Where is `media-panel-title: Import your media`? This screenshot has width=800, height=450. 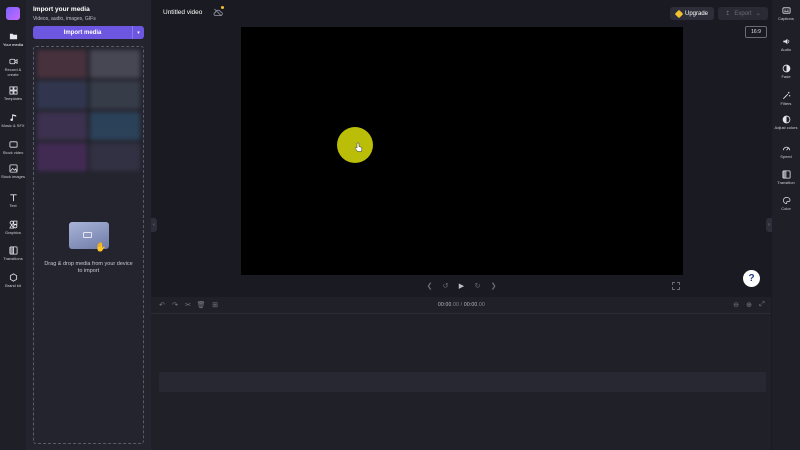 media-panel-title: Import your media is located at coordinates (61, 9).